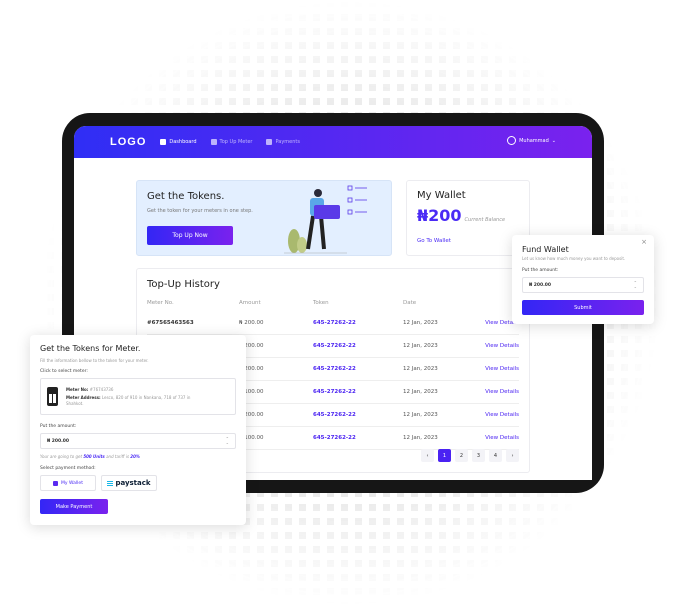  What do you see at coordinates (135, 456) in the screenshot?
I see `tariff-value: 20%` at bounding box center [135, 456].